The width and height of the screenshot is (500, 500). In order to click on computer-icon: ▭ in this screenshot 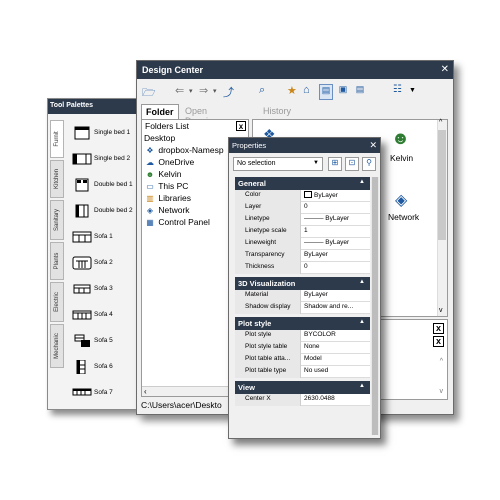, I will do `click(150, 186)`.